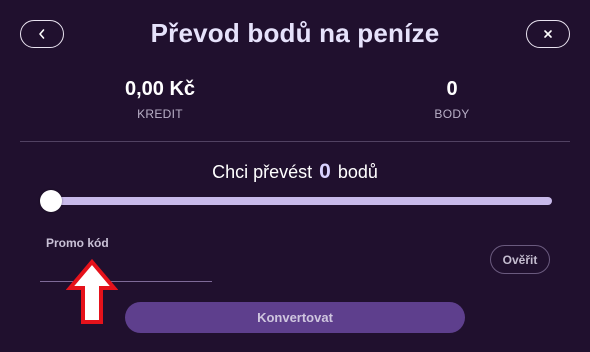 This screenshot has height=352, width=590. What do you see at coordinates (262, 172) in the screenshot?
I see `question-prefix: Chci převést` at bounding box center [262, 172].